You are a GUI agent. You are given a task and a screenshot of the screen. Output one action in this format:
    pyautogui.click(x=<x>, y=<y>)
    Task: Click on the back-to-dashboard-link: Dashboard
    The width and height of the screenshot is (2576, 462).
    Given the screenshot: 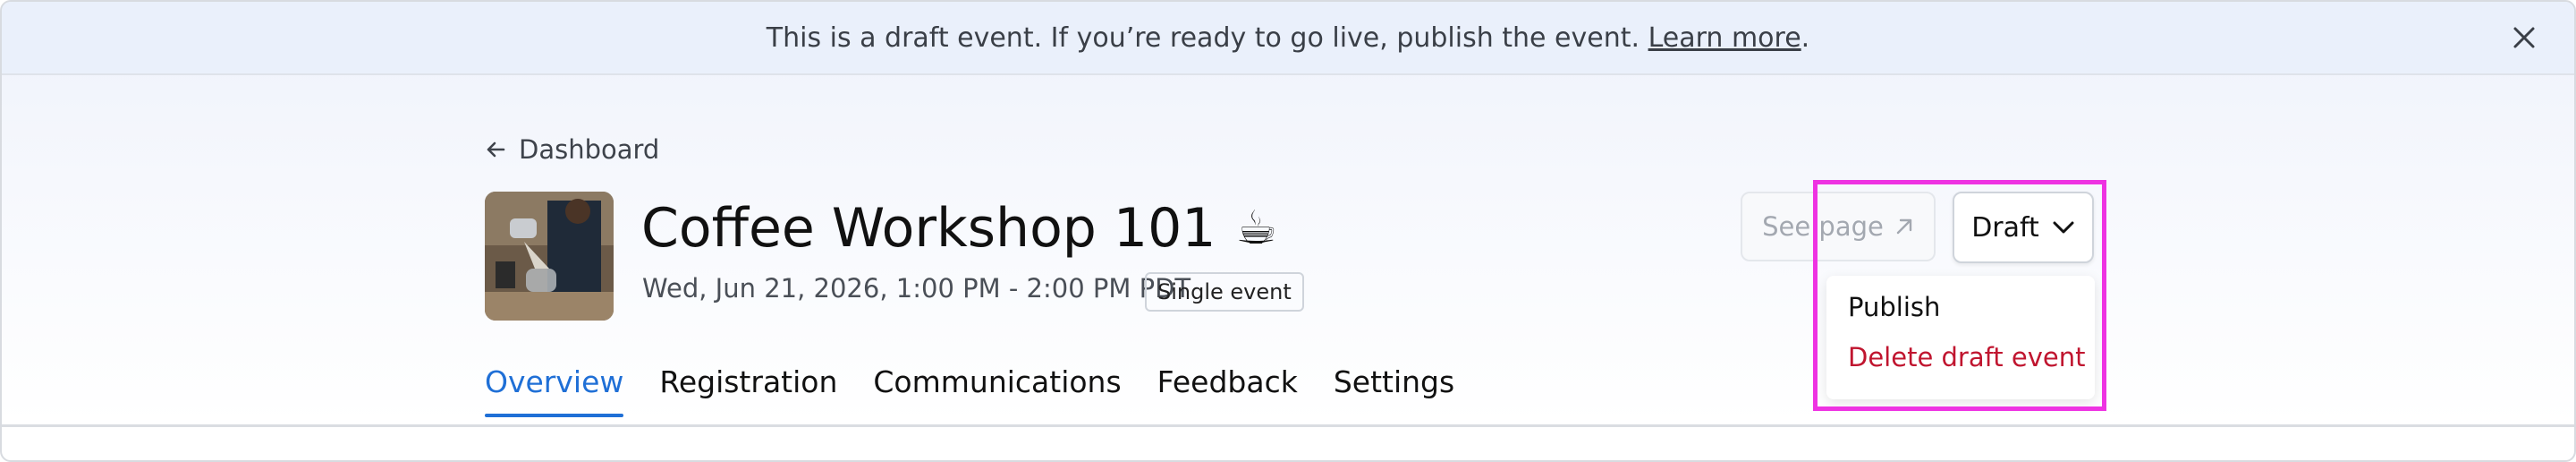 What is the action you would take?
    pyautogui.click(x=572, y=149)
    